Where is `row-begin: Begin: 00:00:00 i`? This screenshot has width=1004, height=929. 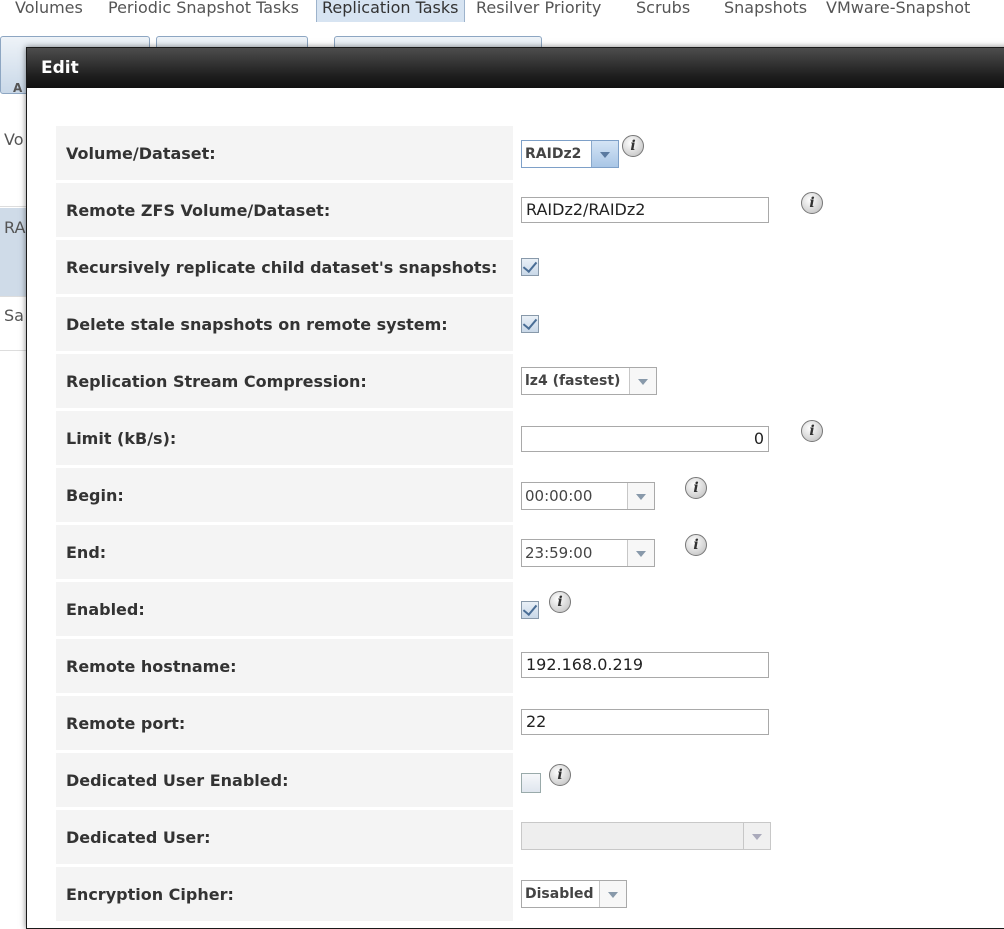
row-begin: Begin: 00:00:00 i is located at coordinates (530, 495).